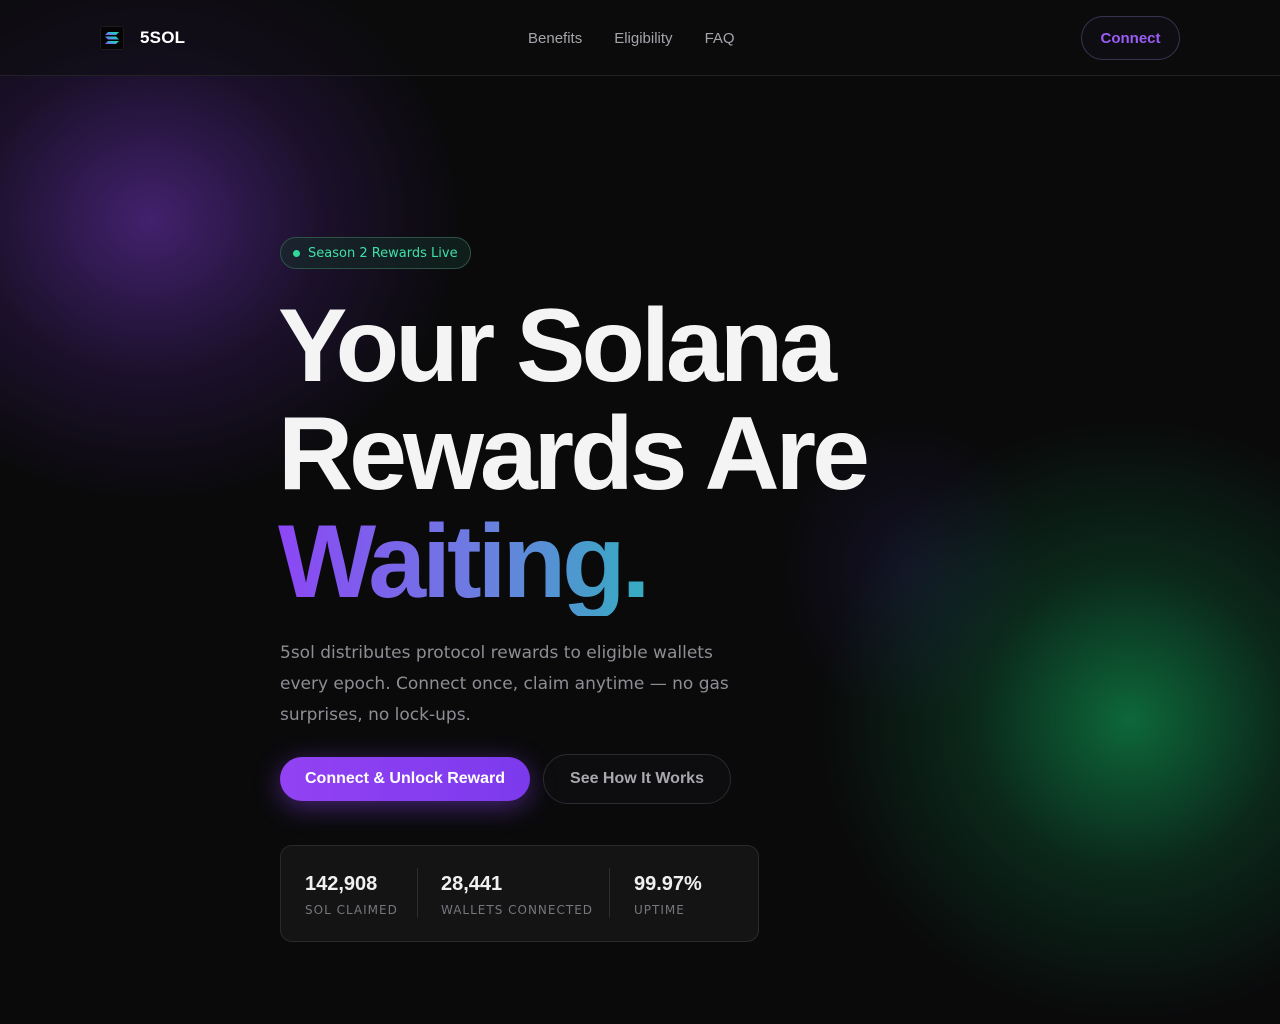 The height and width of the screenshot is (1024, 1280). I want to click on season-status-badge: Season 2 Rewards Live, so click(375, 253).